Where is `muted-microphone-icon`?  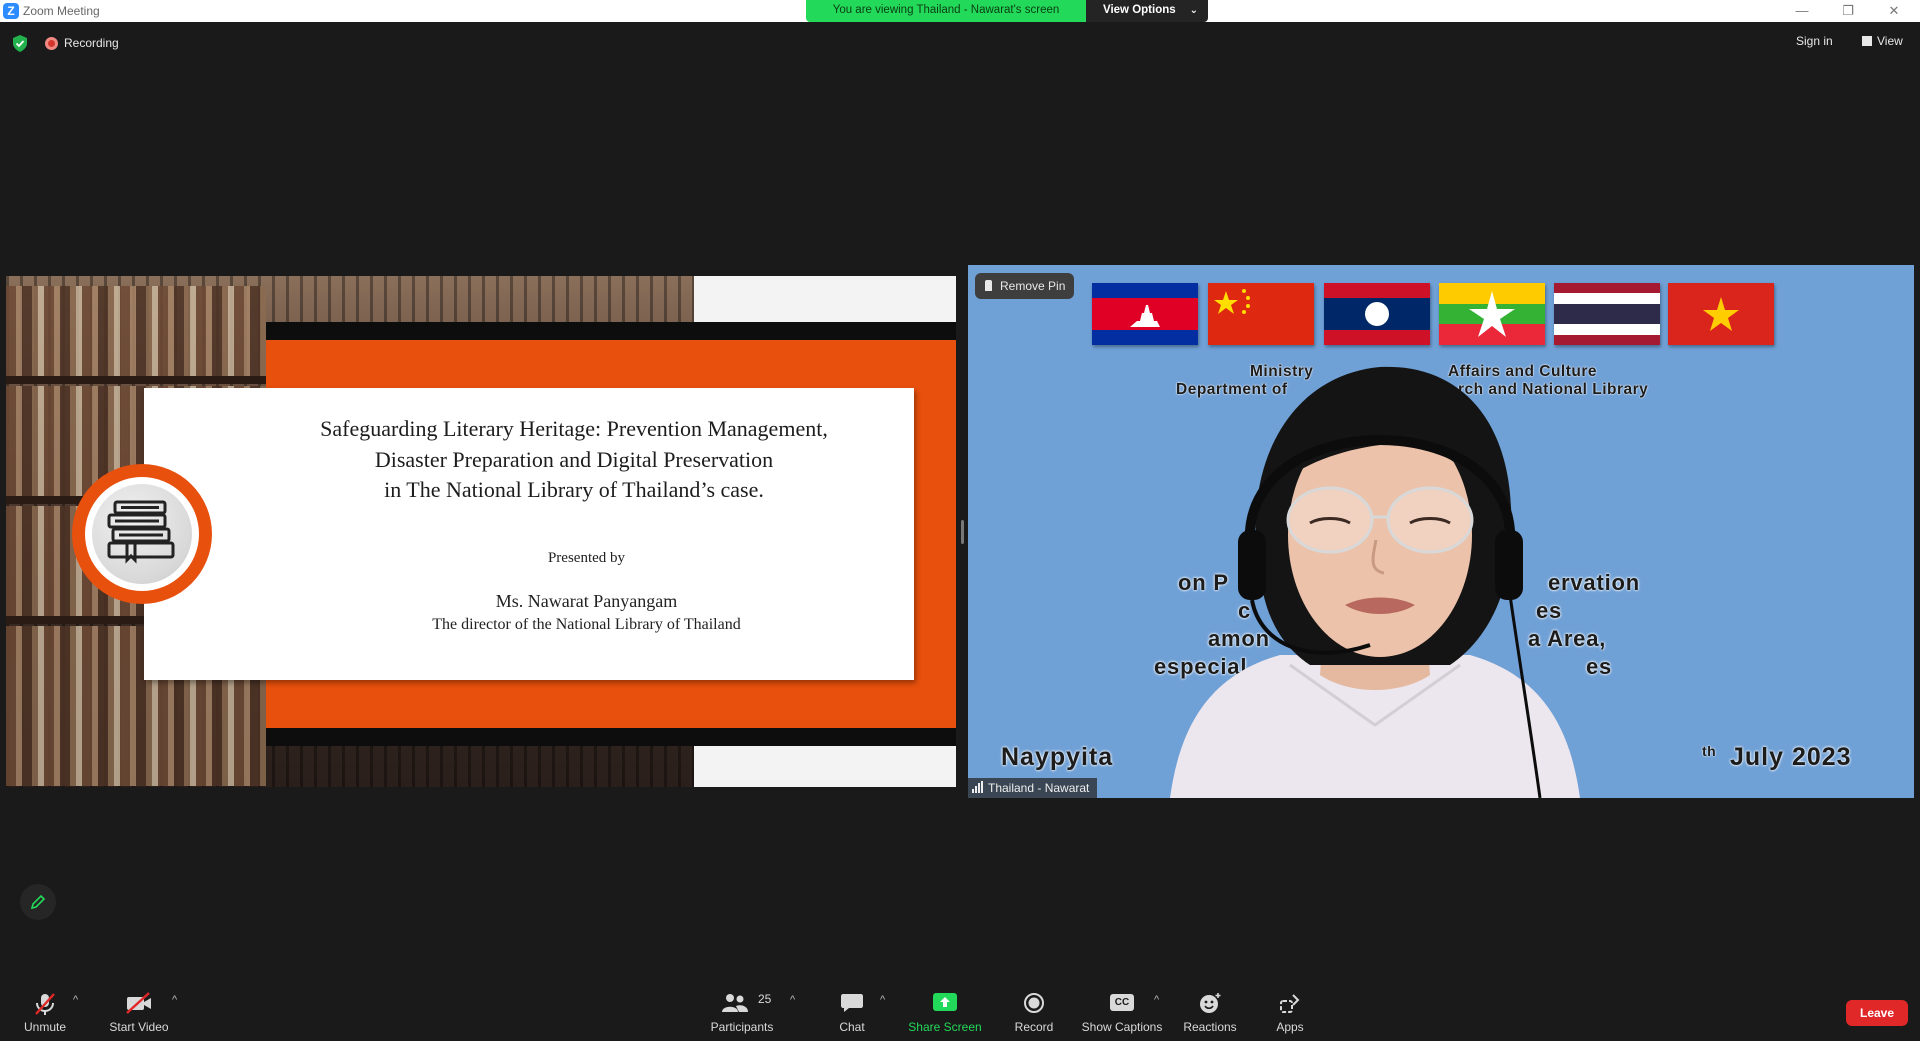 muted-microphone-icon is located at coordinates (45, 1004).